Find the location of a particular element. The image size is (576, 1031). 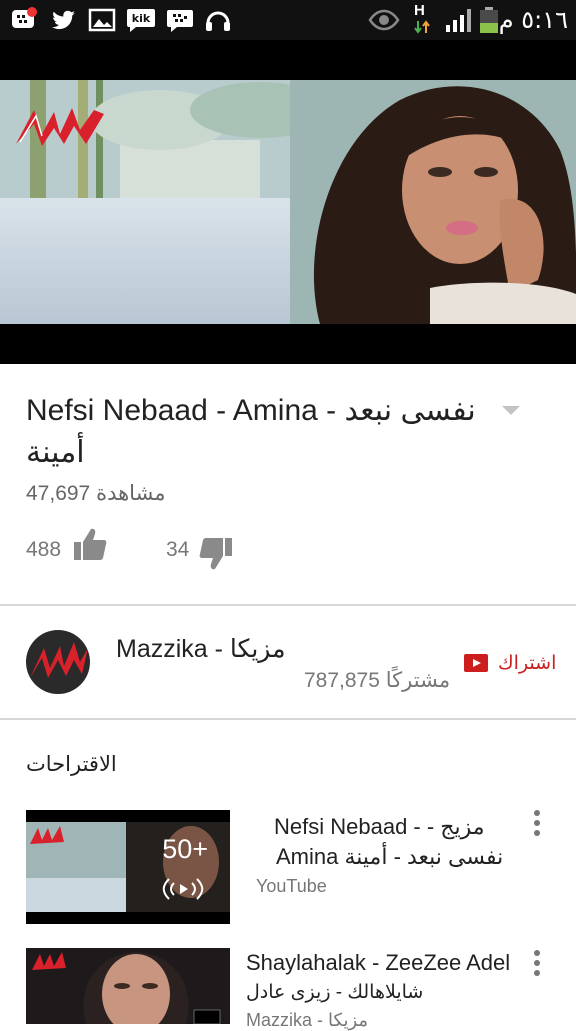

battery-icon is located at coordinates (489, 20).